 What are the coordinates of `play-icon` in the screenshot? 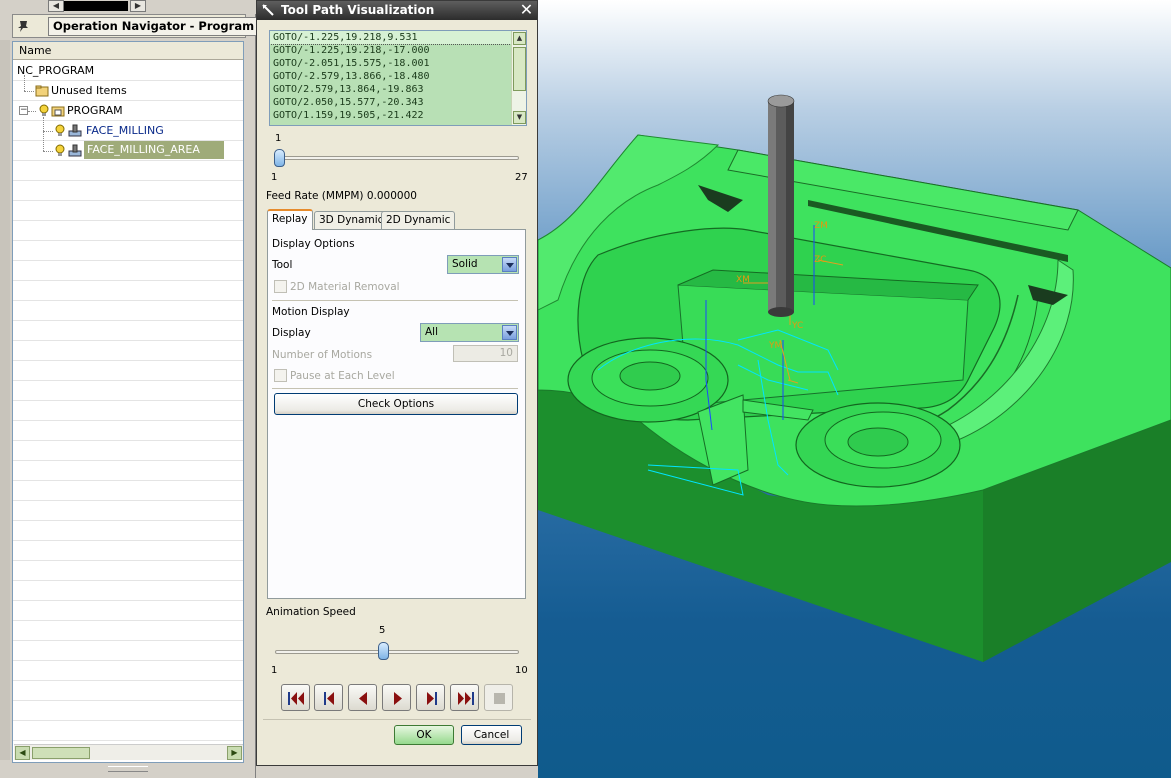 It's located at (398, 698).